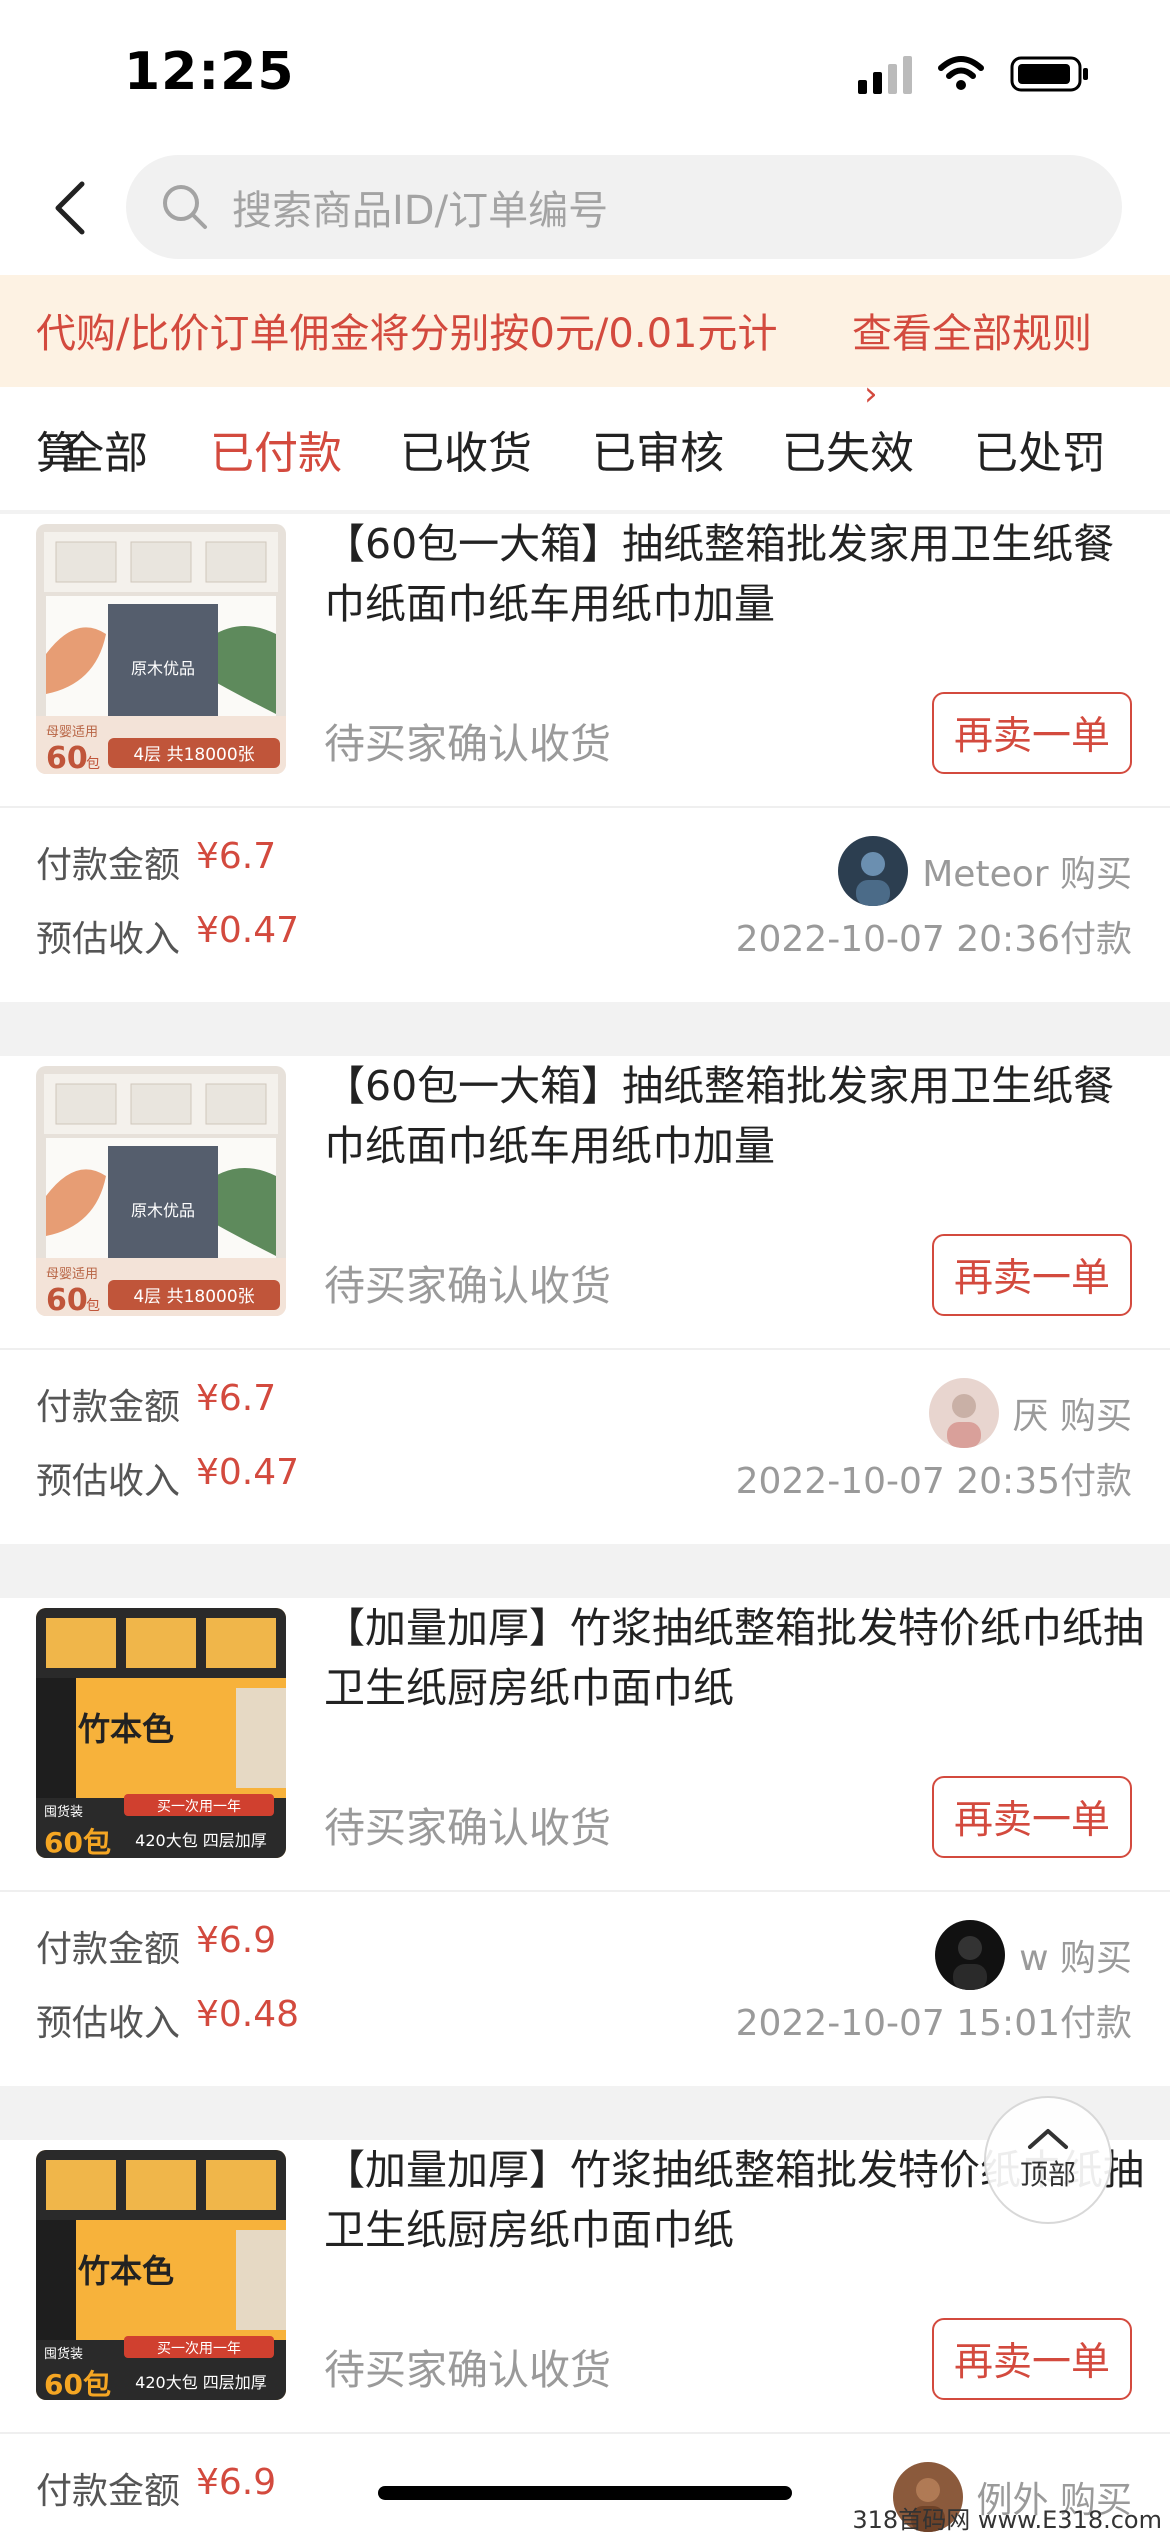 The image size is (1170, 2532). What do you see at coordinates (972, 330) in the screenshot?
I see `view-rules-link: 查看全部规则` at bounding box center [972, 330].